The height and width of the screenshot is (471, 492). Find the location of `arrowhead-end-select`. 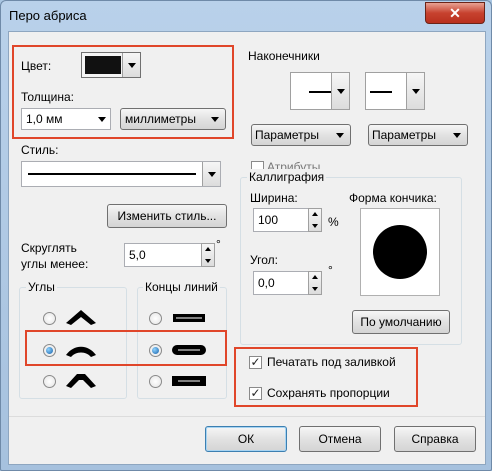

arrowhead-end-select is located at coordinates (395, 91).